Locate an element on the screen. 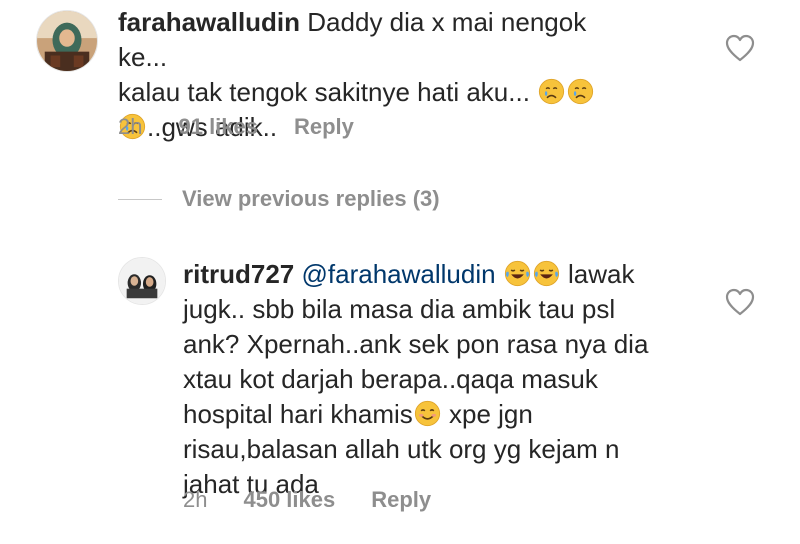  comment-line: hospital hari khamis is located at coordinates (298, 414).